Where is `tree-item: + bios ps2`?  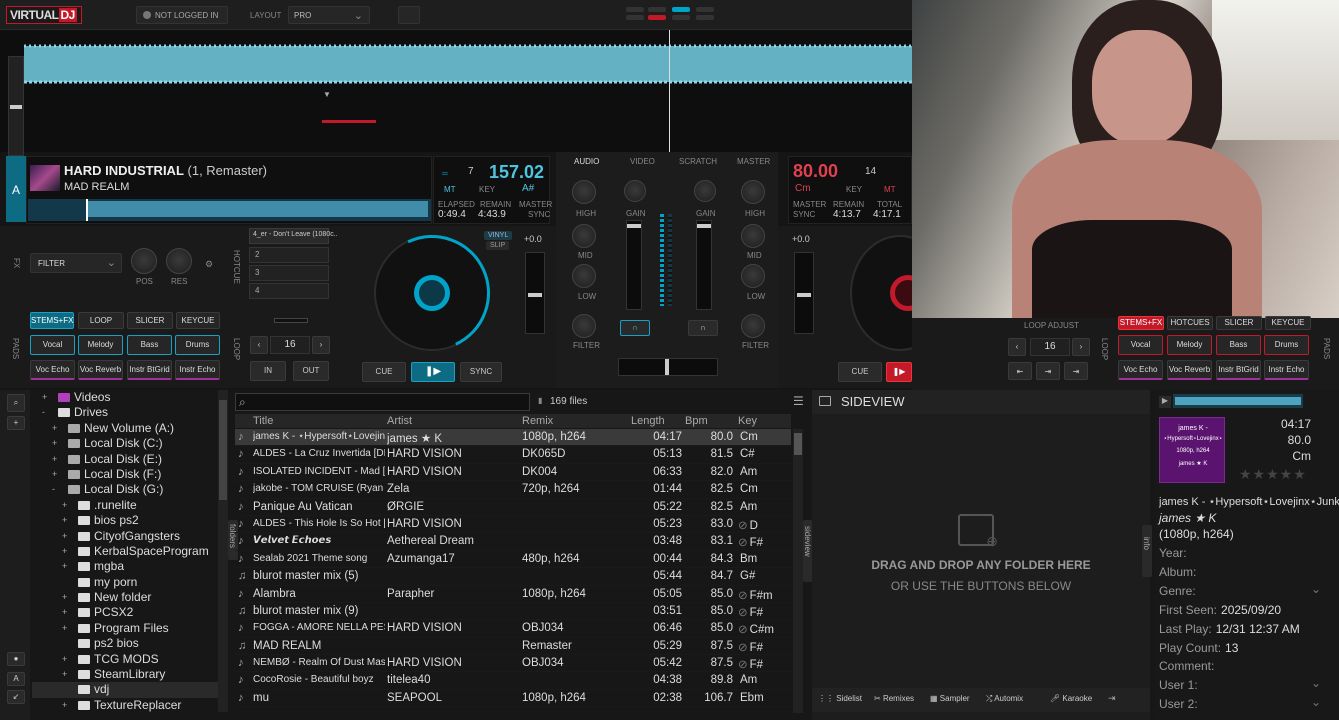 tree-item: + bios ps2 is located at coordinates (125, 520).